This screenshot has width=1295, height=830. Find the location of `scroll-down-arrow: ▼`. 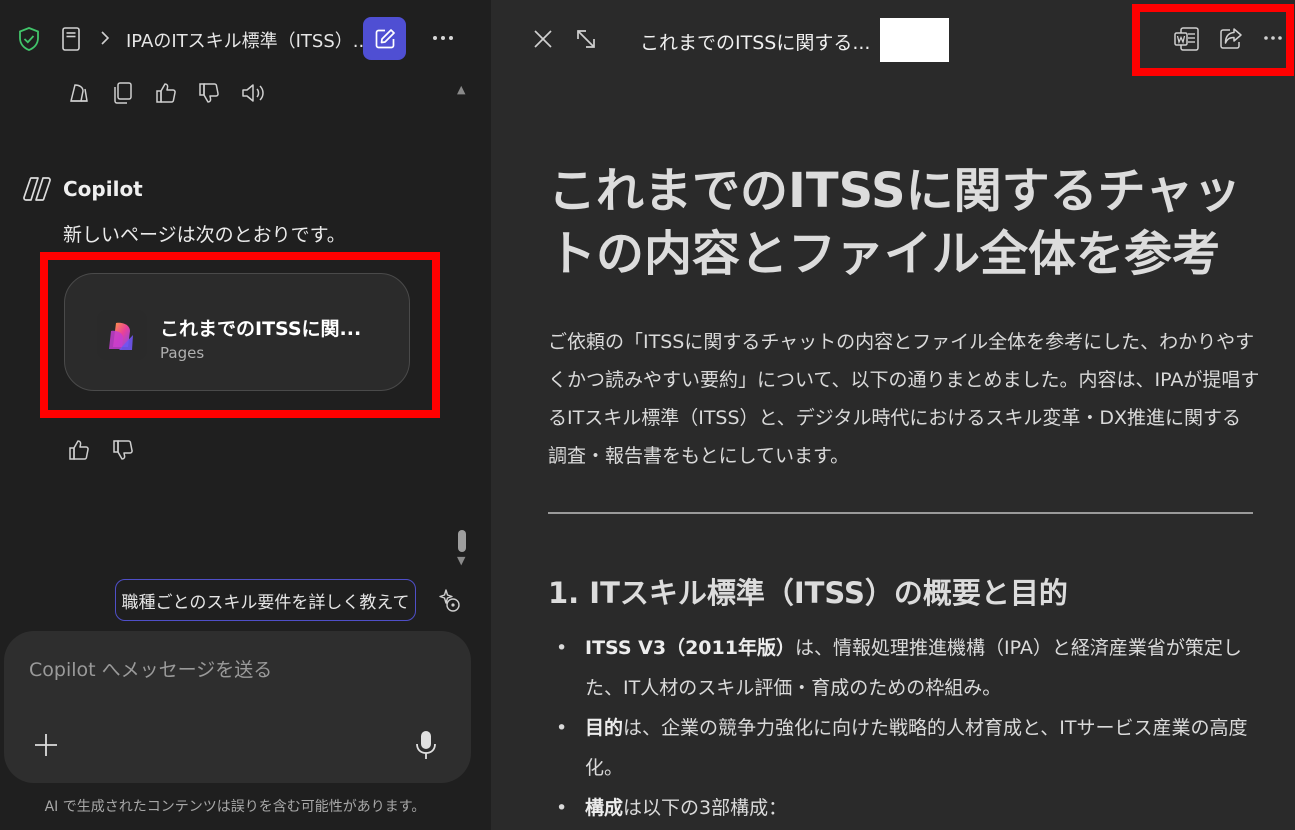

scroll-down-arrow: ▼ is located at coordinates (461, 560).